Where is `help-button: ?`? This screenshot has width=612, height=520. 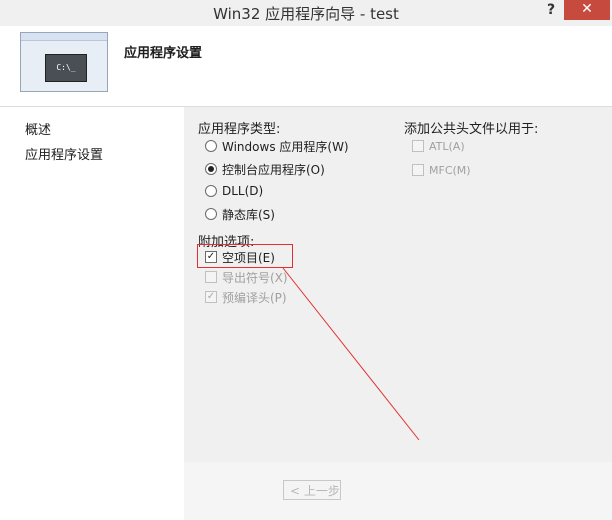
help-button: ? is located at coordinates (551, 11).